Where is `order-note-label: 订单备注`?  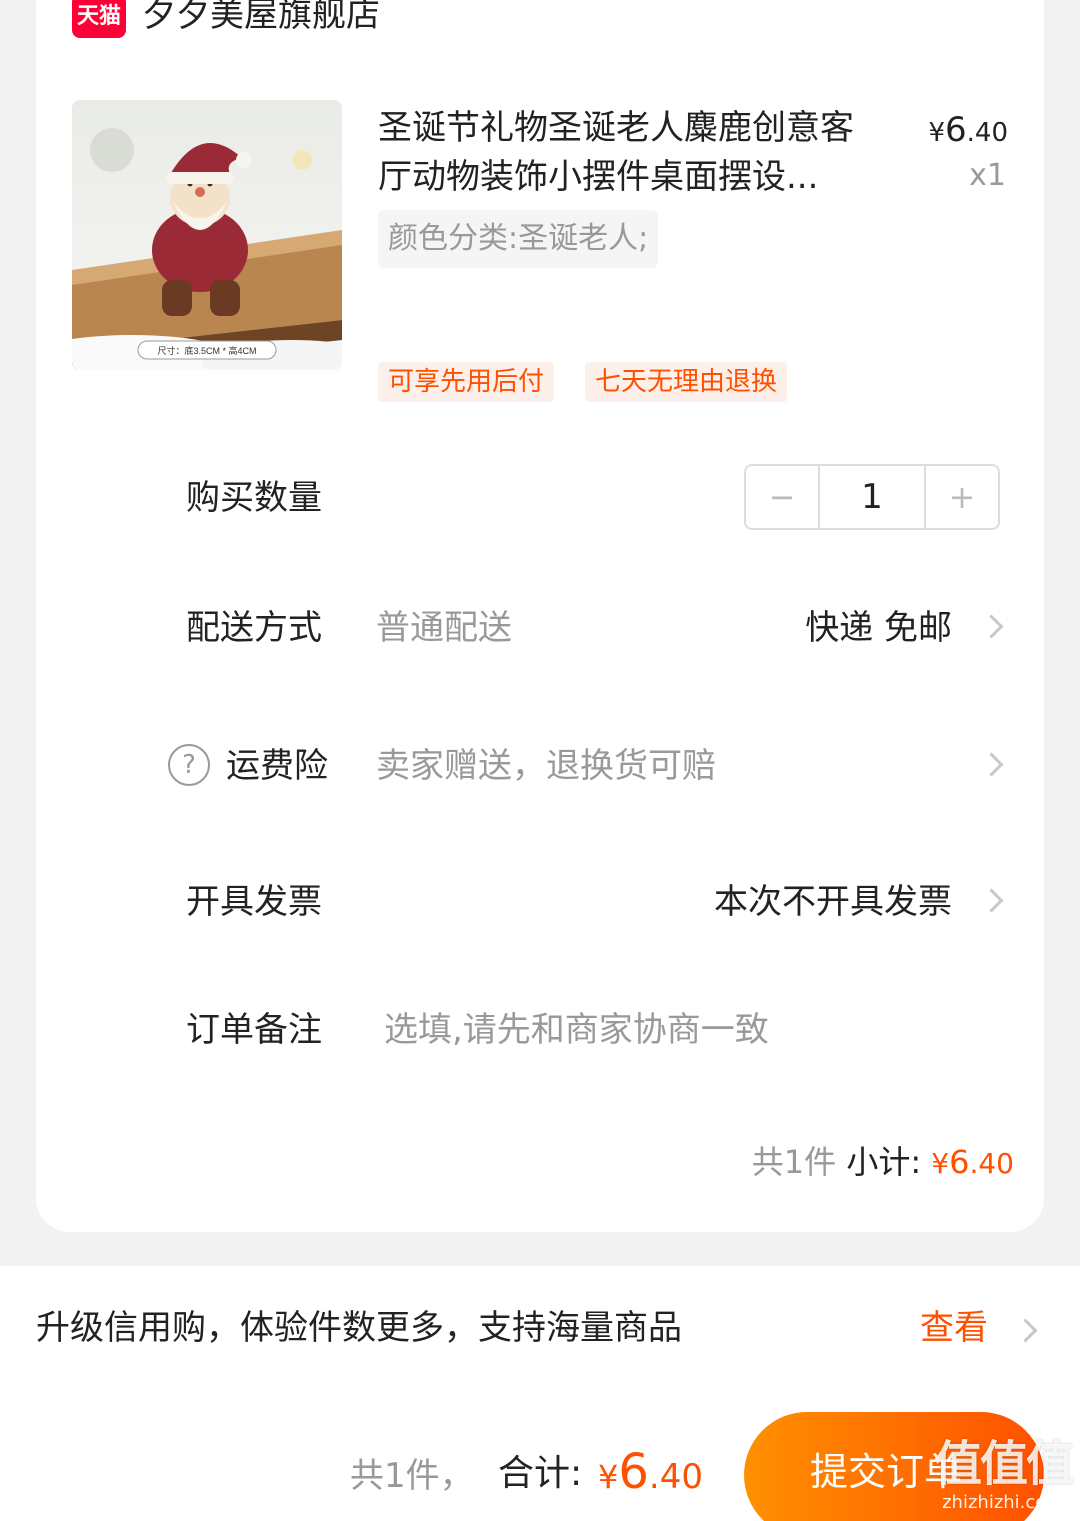
order-note-label: 订单备注 is located at coordinates (254, 1030).